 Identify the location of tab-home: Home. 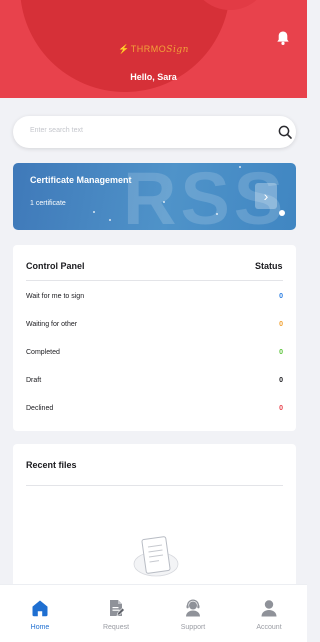
(40, 613).